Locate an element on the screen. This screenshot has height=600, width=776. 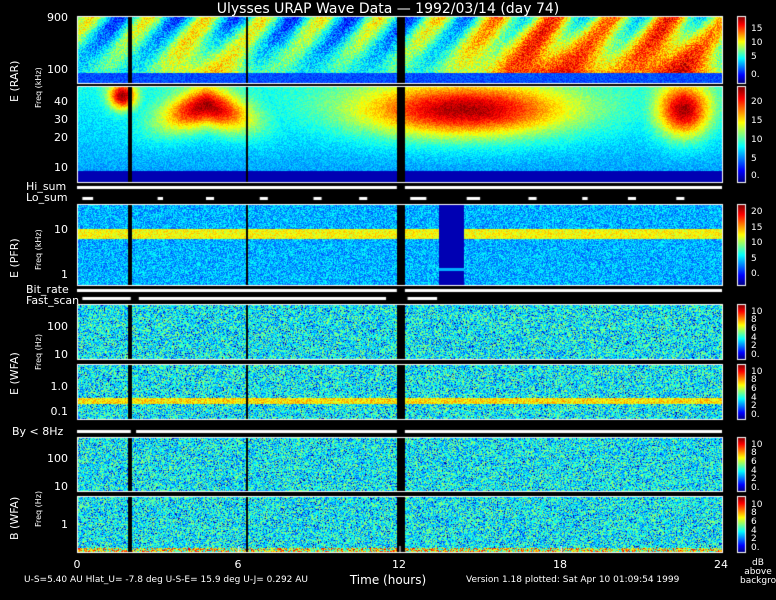
lo-sum-label: Lo_sum is located at coordinates (47, 197).